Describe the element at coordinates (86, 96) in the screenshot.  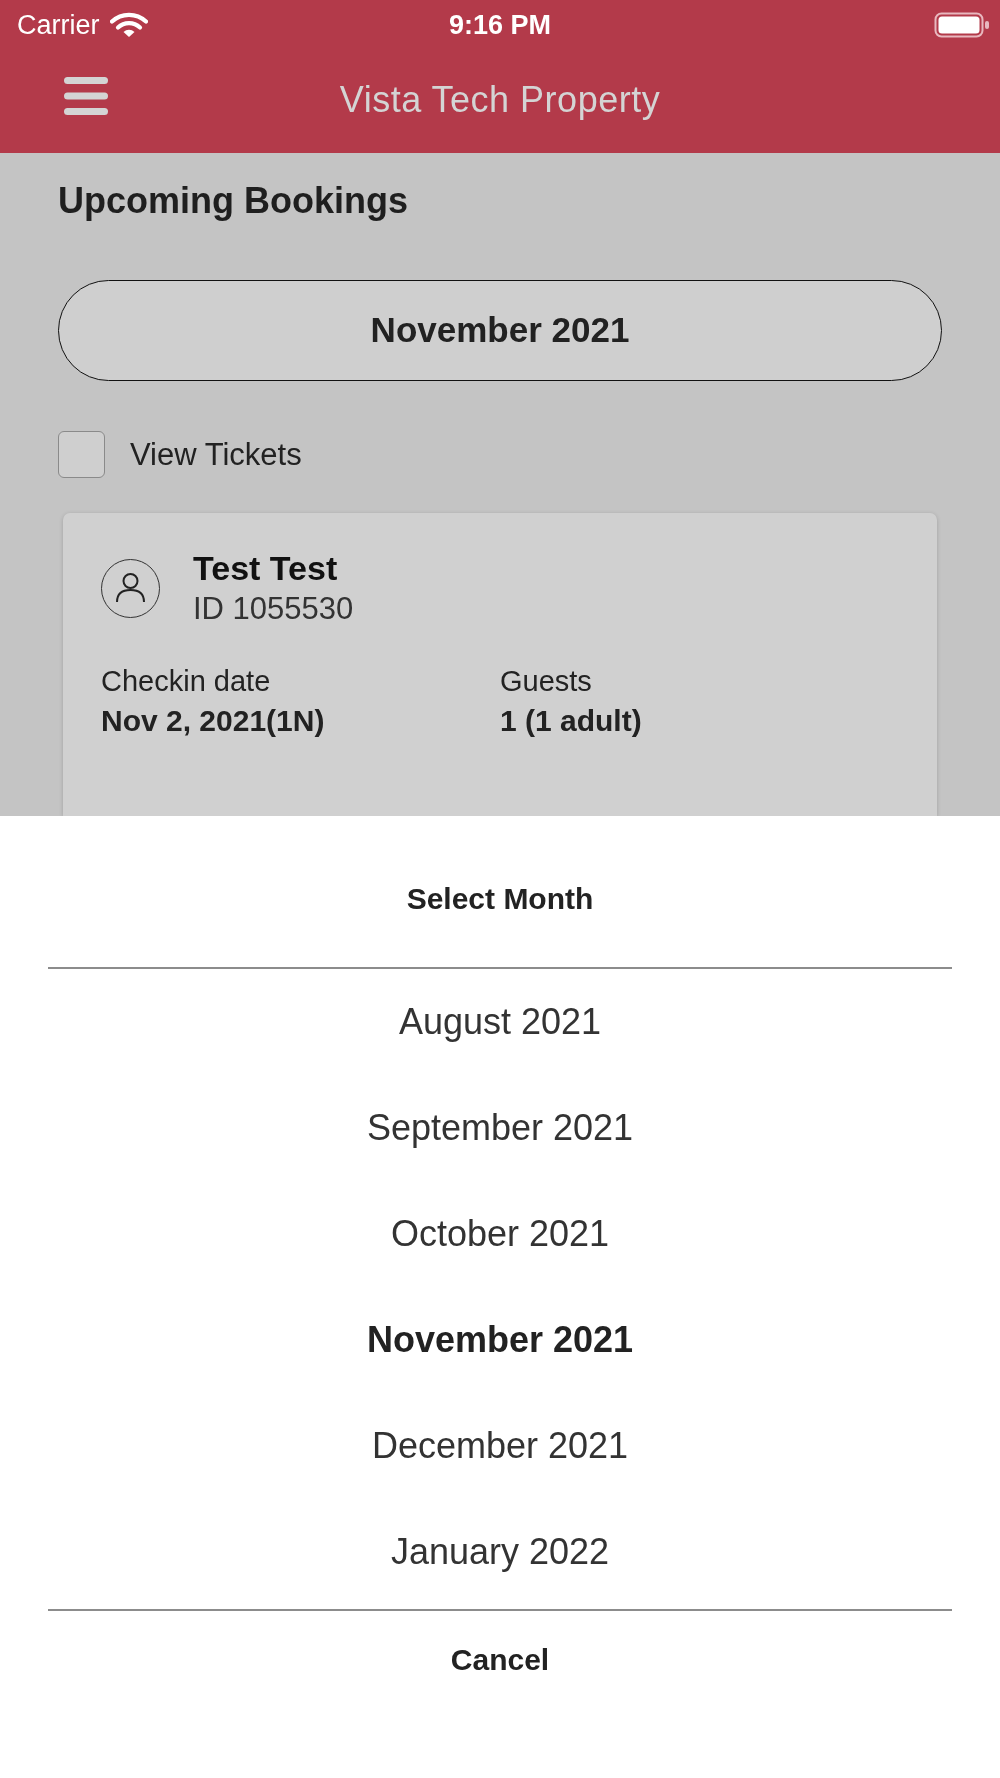
I see `menu-icon` at that location.